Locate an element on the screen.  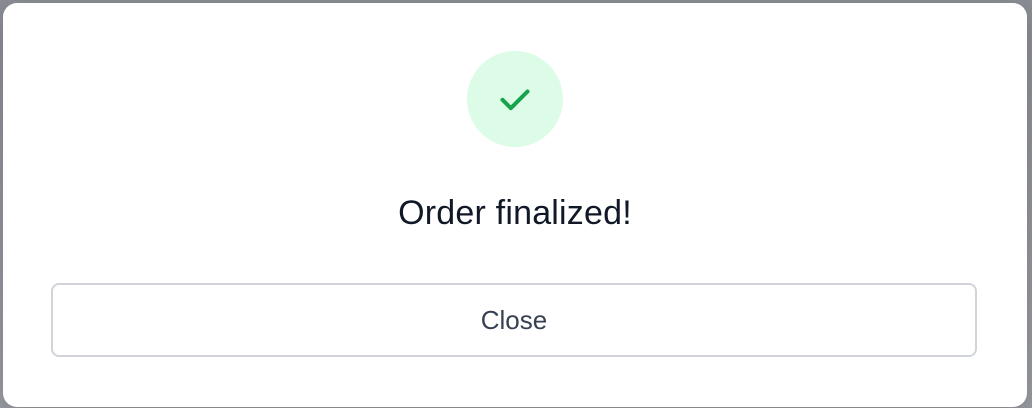
check-icon is located at coordinates (515, 100).